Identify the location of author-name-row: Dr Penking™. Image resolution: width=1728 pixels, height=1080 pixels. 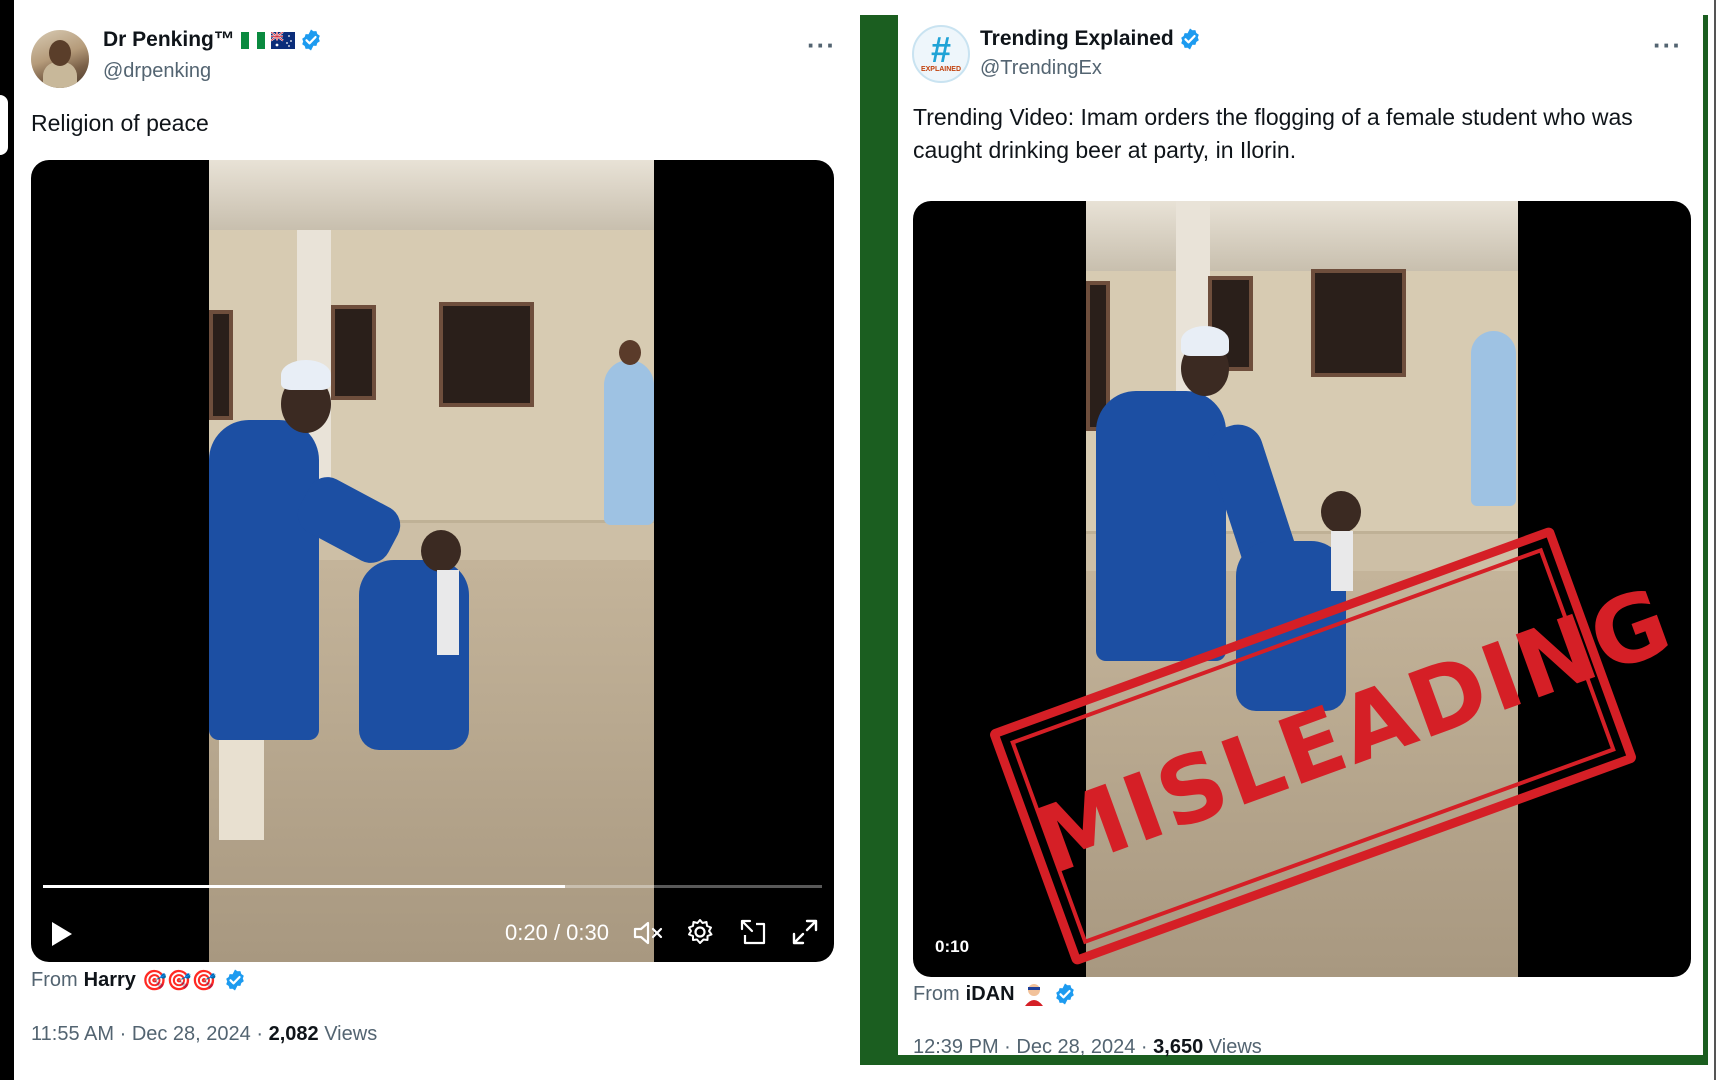
(213, 40).